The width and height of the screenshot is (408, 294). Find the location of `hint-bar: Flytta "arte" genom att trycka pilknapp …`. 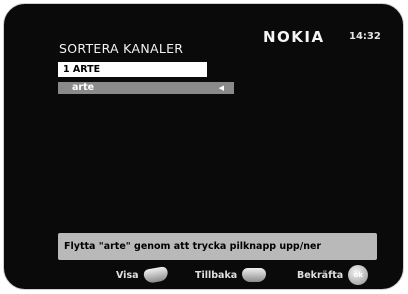

hint-bar: Flytta "arte" genom att trycka pilknapp … is located at coordinates (217, 246).